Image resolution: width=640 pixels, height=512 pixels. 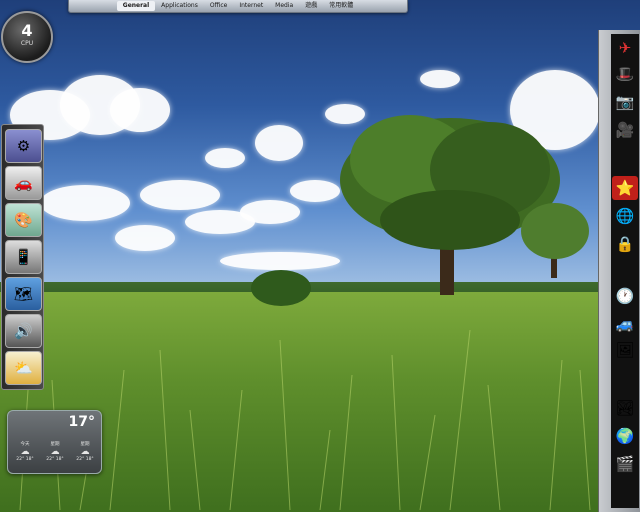 I want to click on menu-games: 遊戲, so click(x=311, y=6).